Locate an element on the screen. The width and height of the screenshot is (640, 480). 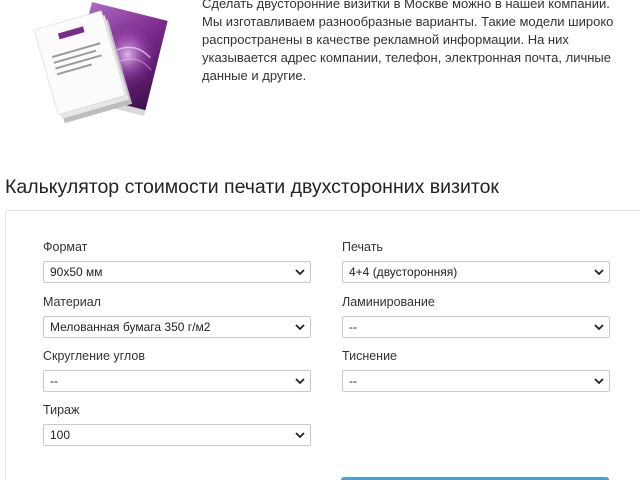
quantity-select-value: 100 is located at coordinates (60, 435).